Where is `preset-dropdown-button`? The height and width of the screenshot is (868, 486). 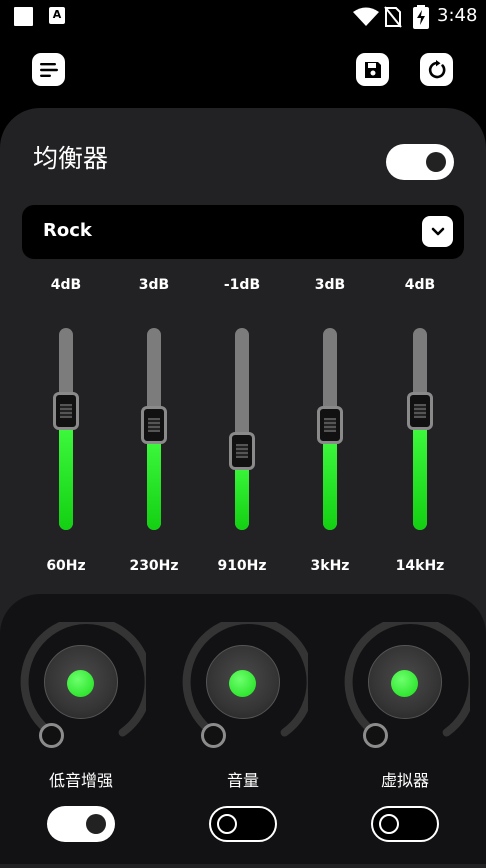
preset-dropdown-button is located at coordinates (437, 231).